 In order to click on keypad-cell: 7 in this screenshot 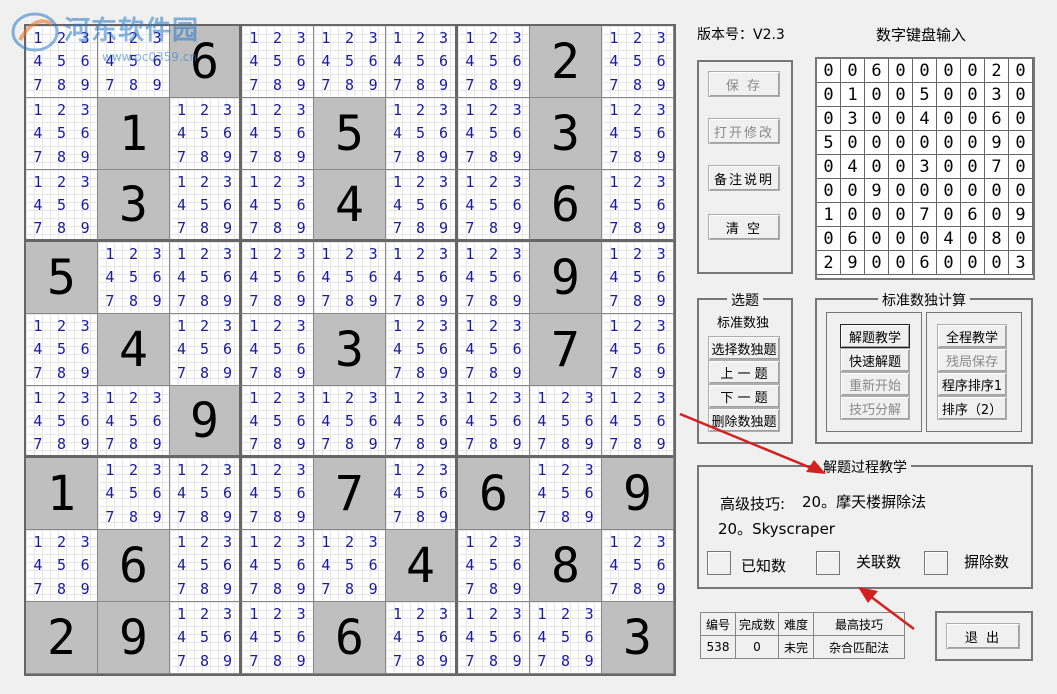, I will do `click(997, 167)`.